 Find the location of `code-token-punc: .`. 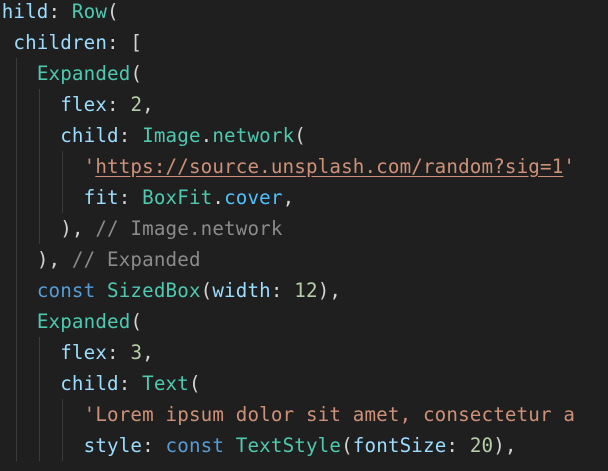

code-token-punc: . is located at coordinates (218, 197).